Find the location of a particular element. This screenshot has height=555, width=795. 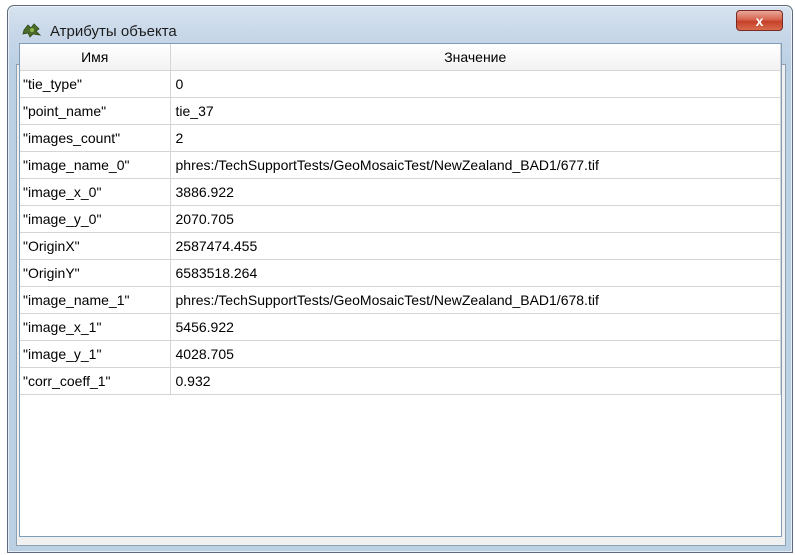

attribute-name-cell: "image_y_0" is located at coordinates (95, 219).